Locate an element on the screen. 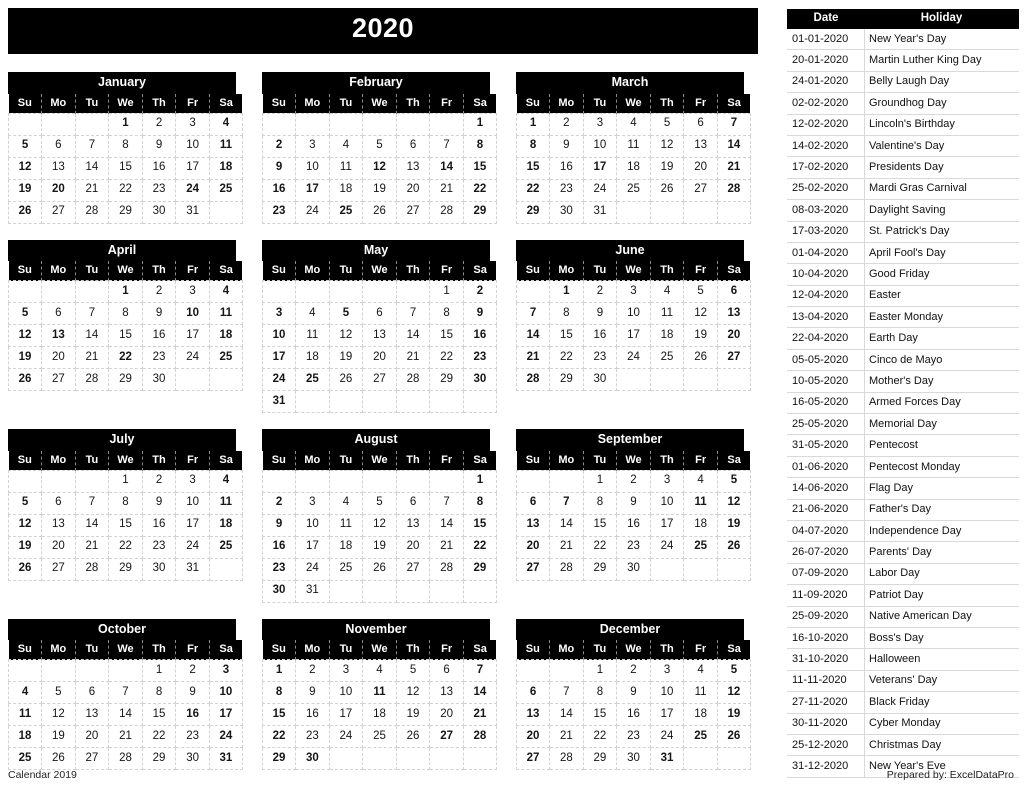  week-row: 12 13 14 15 16 17 18 is located at coordinates (125, 168).